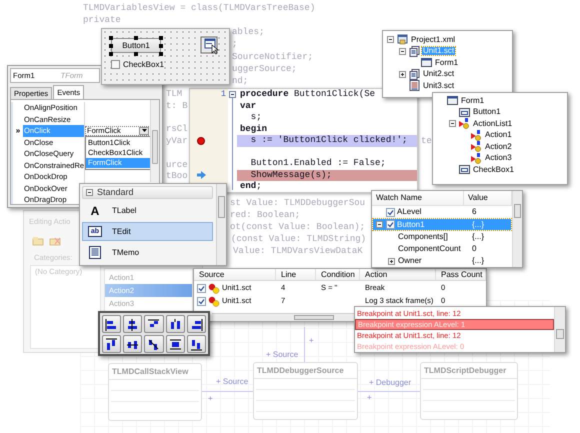 The height and width of the screenshot is (433, 580). Describe the element at coordinates (493, 124) in the screenshot. I see `tree-item: ActionList1` at that location.